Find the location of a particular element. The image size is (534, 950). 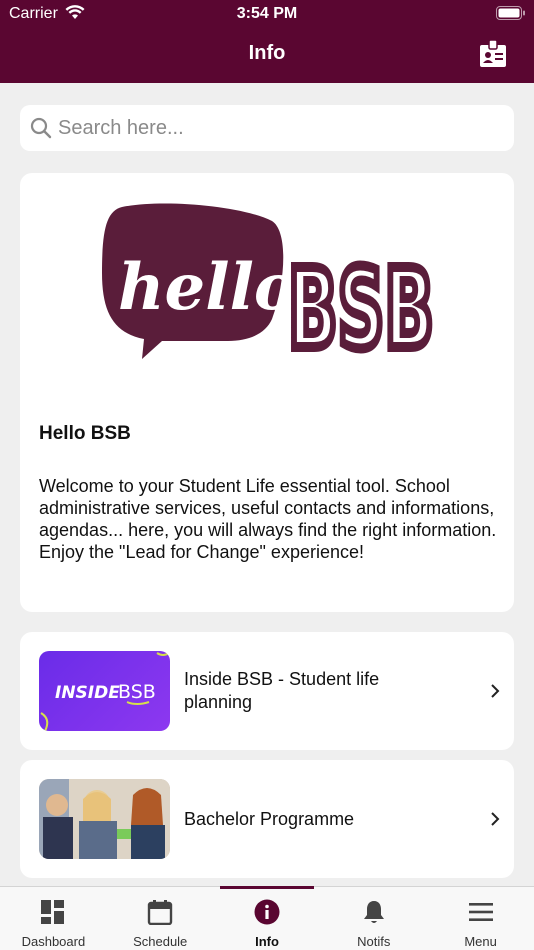

tab-schedule: Schedule is located at coordinates (160, 918).